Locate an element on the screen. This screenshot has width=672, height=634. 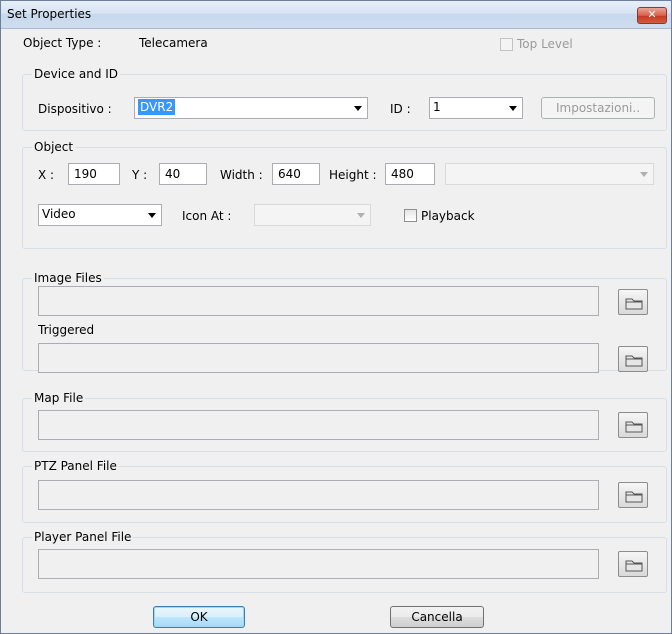
y-label: Y : is located at coordinates (140, 175).